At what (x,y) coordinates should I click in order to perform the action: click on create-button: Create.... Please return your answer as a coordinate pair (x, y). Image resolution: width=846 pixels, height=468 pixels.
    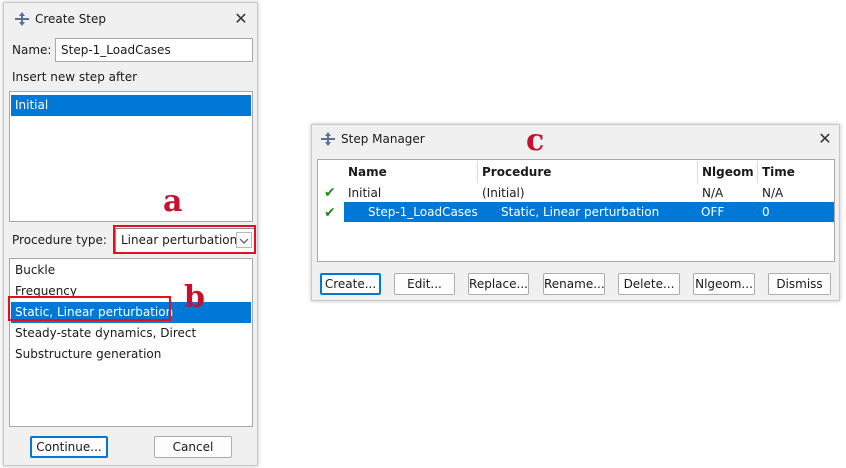
    Looking at the image, I should click on (350, 284).